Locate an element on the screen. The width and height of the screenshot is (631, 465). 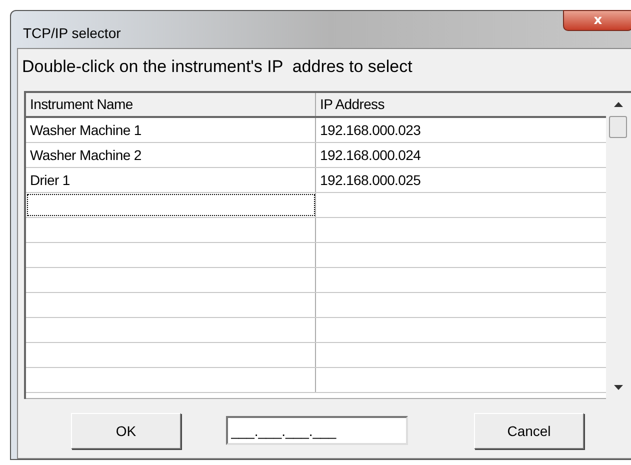
window-title: TCP/IP selector is located at coordinates (72, 32).